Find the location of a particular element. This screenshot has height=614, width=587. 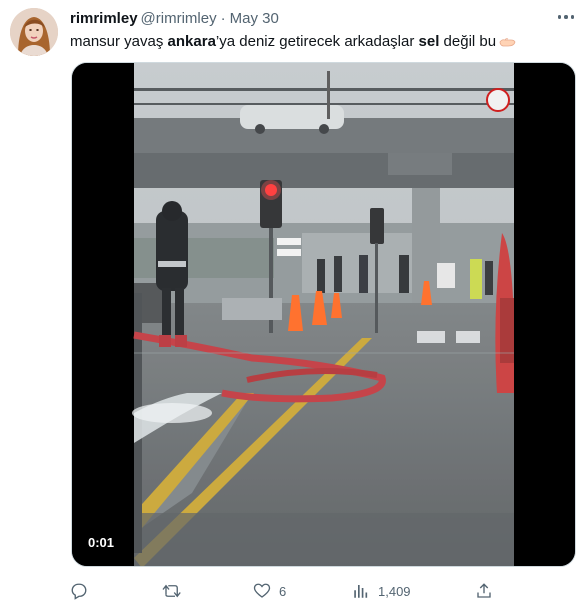

retweet-button is located at coordinates (176, 591).